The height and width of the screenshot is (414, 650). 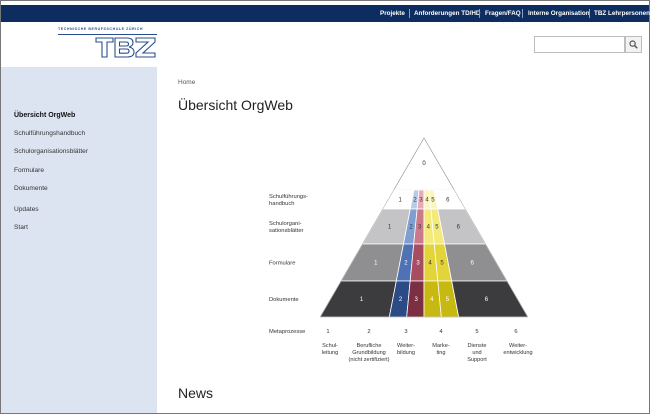 I want to click on pyramid-row-label: sationsblätter, so click(x=286, y=231).